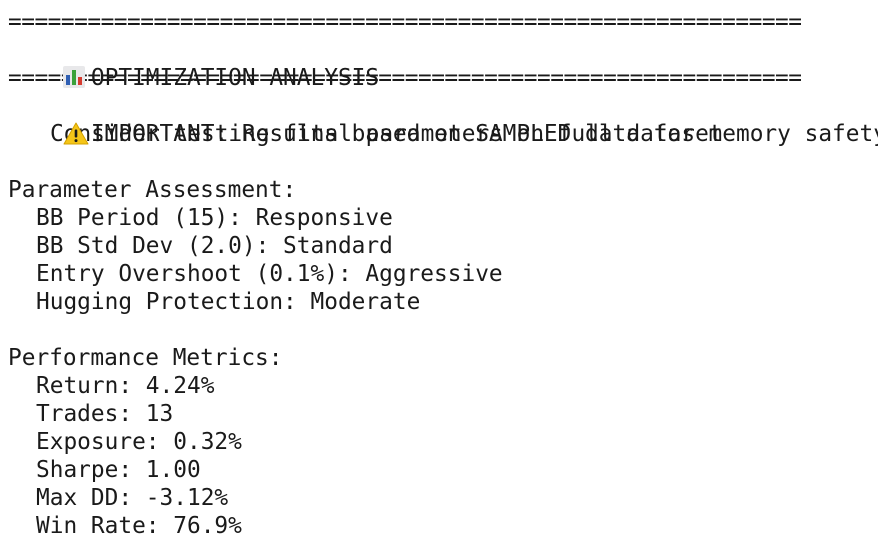  What do you see at coordinates (152, 190) in the screenshot?
I see `parameter-assessment-heading: Parameter Assessment:` at bounding box center [152, 190].